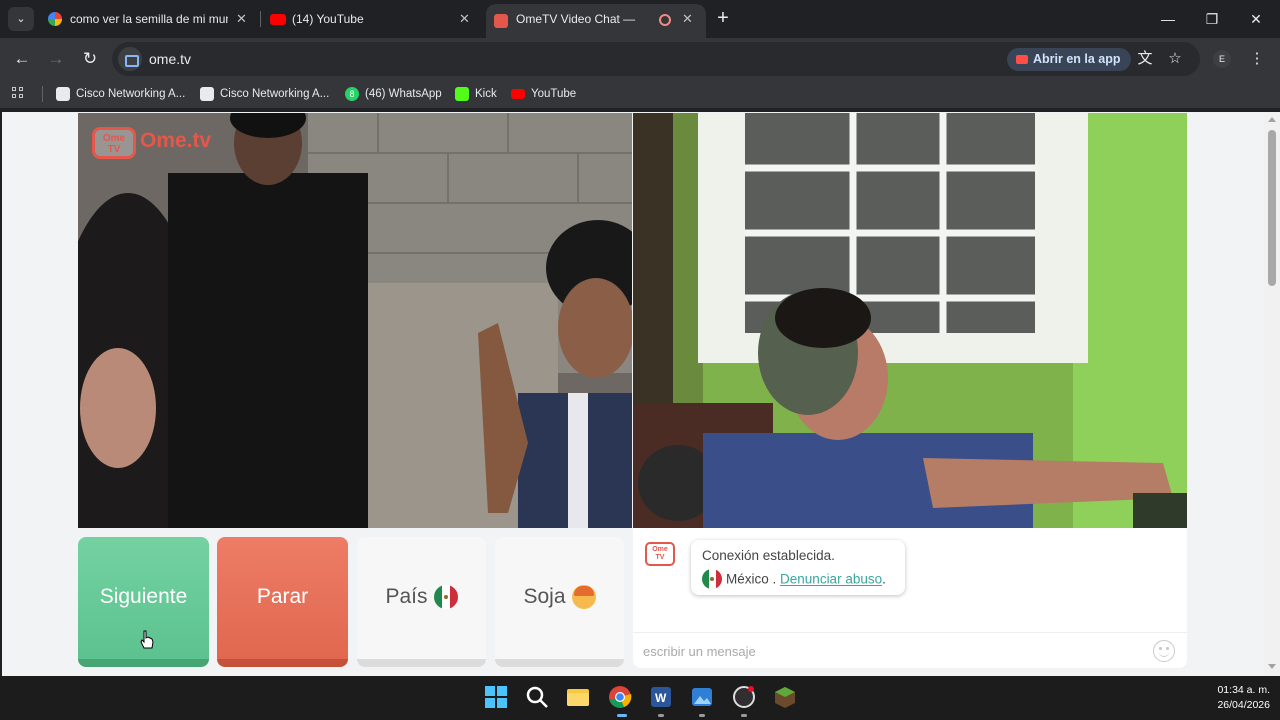 This screenshot has height=720, width=1280. I want to click on clock-date: 26/04/2026, so click(1243, 705).